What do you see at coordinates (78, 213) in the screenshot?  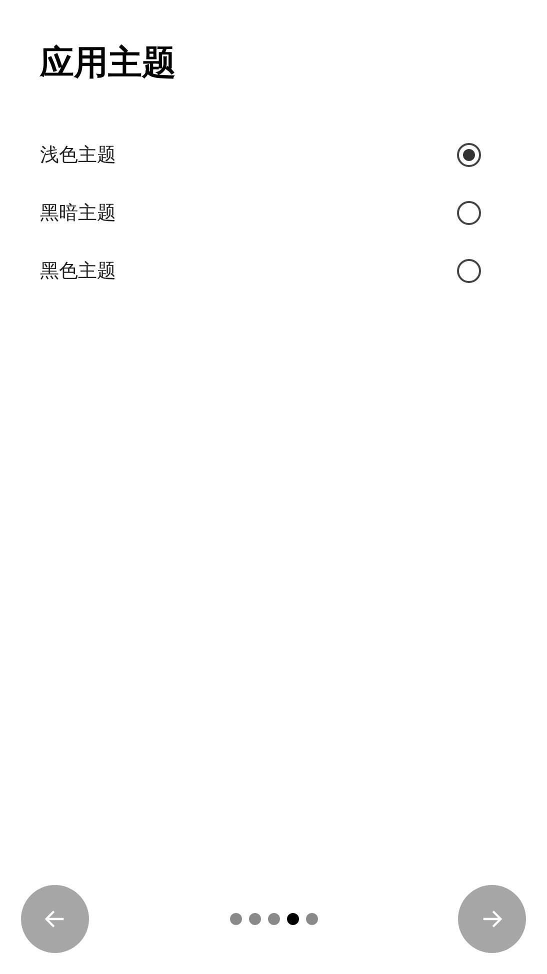 I see `theme-option-label: 黑暗主题` at bounding box center [78, 213].